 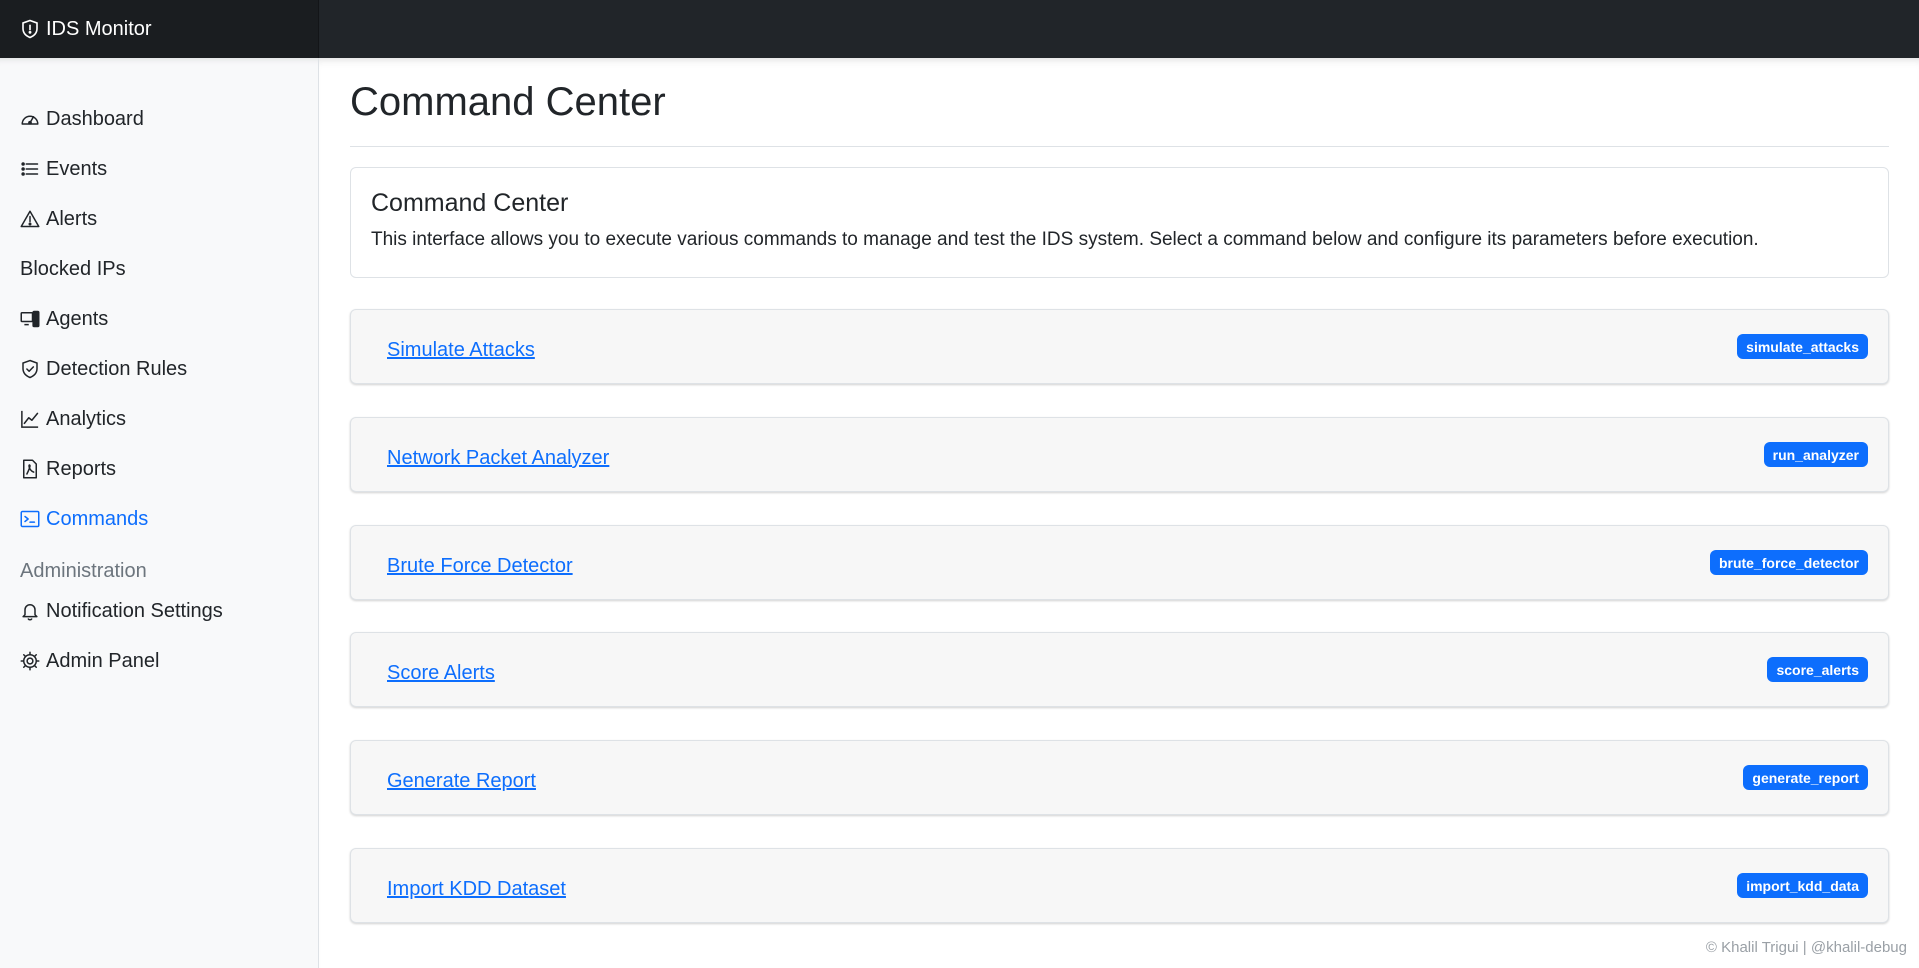 I want to click on shield-icon, so click(x=30, y=29).